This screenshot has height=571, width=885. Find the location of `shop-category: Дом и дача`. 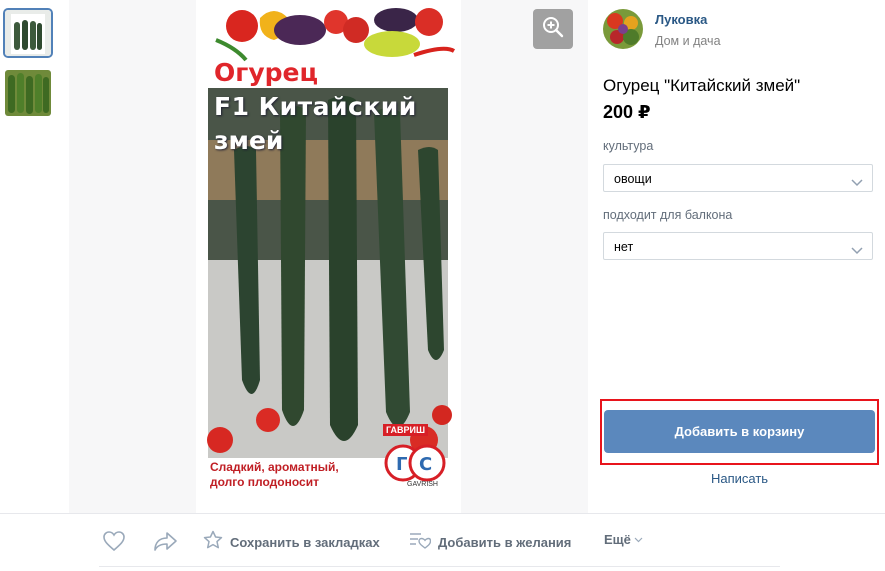

shop-category: Дом и дача is located at coordinates (688, 41).